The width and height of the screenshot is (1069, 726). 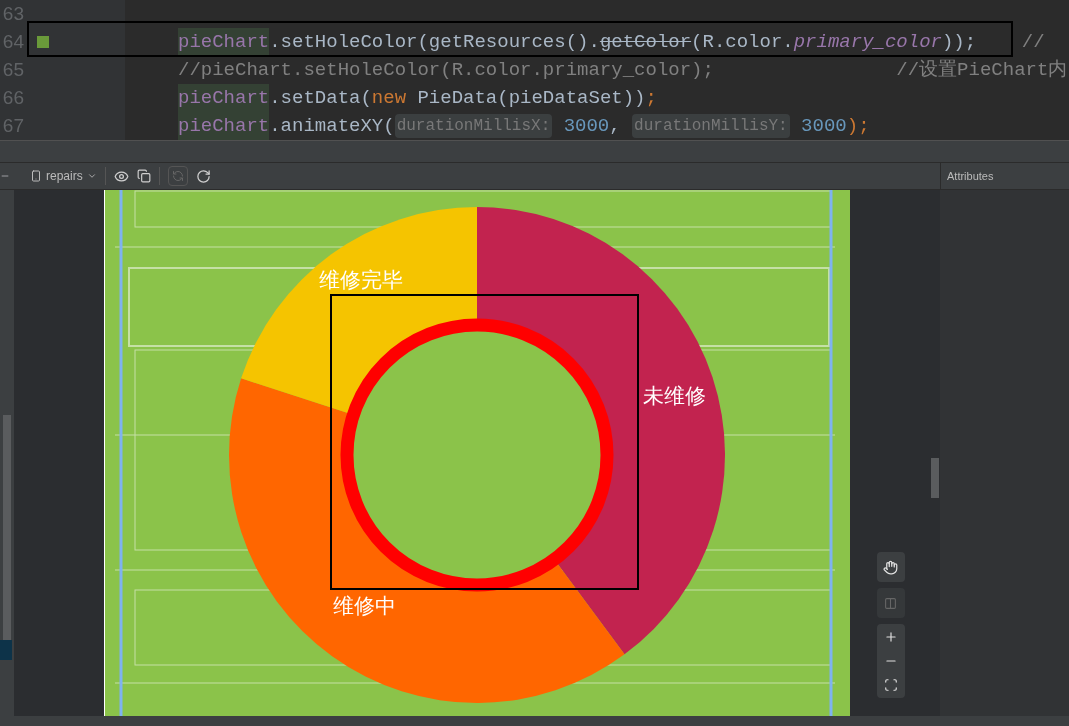 I want to click on refresh-icon, so click(x=203, y=176).